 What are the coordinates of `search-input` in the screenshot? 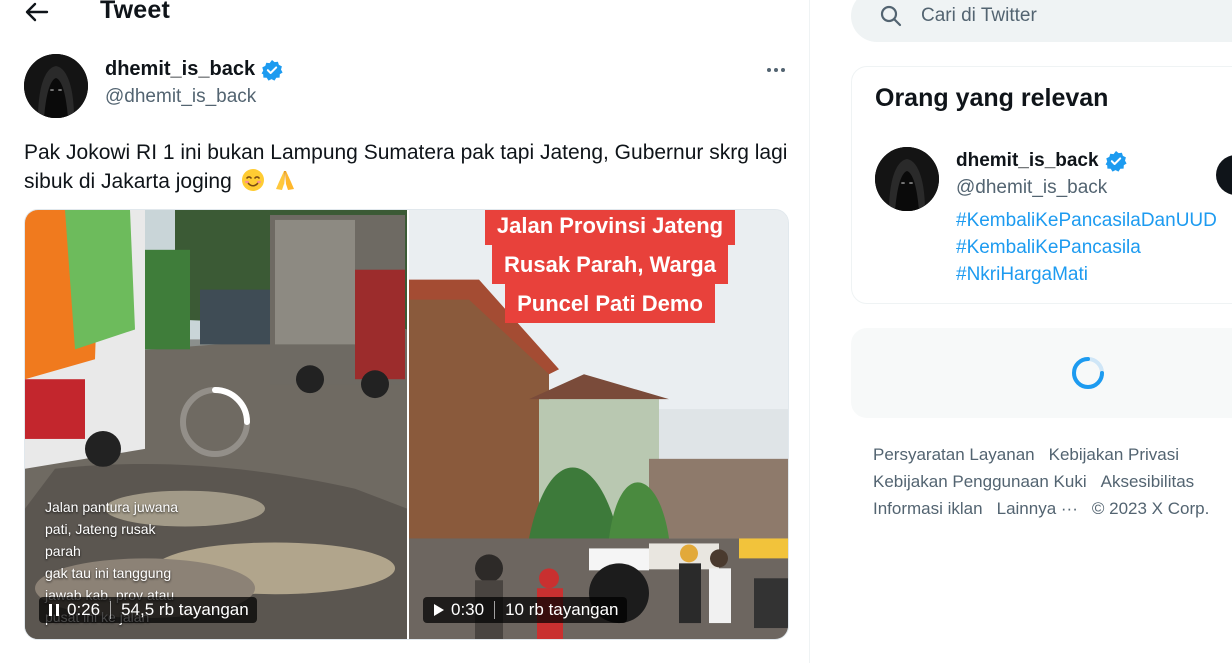 It's located at (1071, 16).